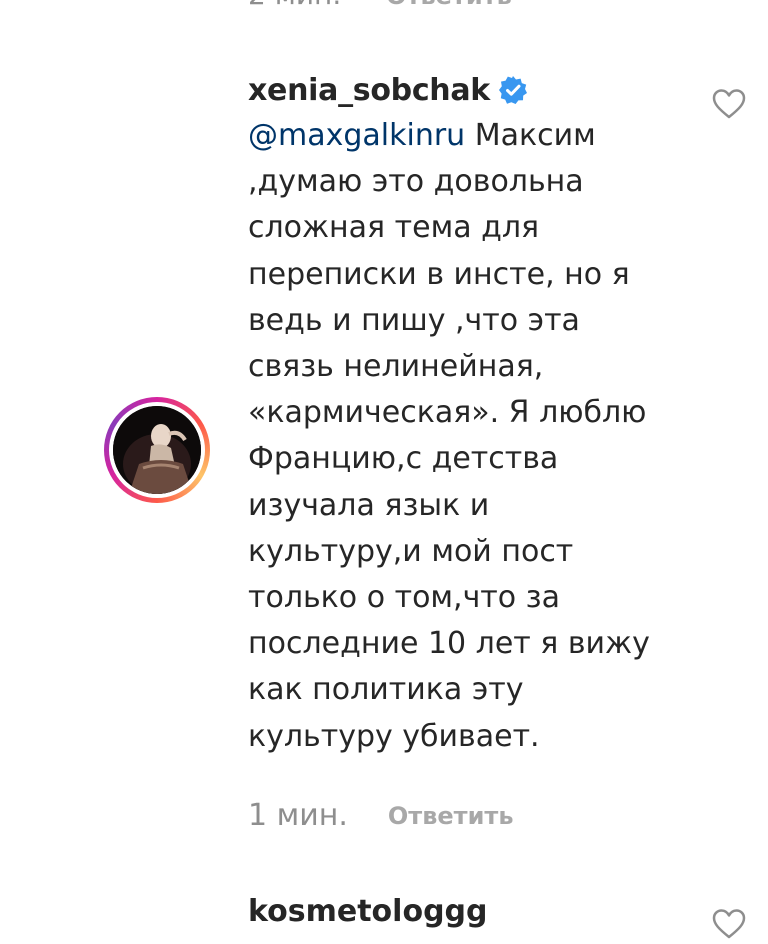 The height and width of the screenshot is (944, 768). I want to click on previous-comment-time: 2 мин., so click(294, 5).